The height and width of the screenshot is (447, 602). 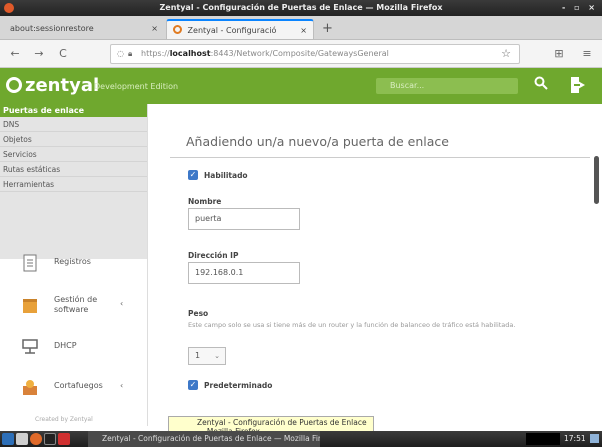 What do you see at coordinates (52, 86) in the screenshot?
I see `zentyal-logo: zentyal` at bounding box center [52, 86].